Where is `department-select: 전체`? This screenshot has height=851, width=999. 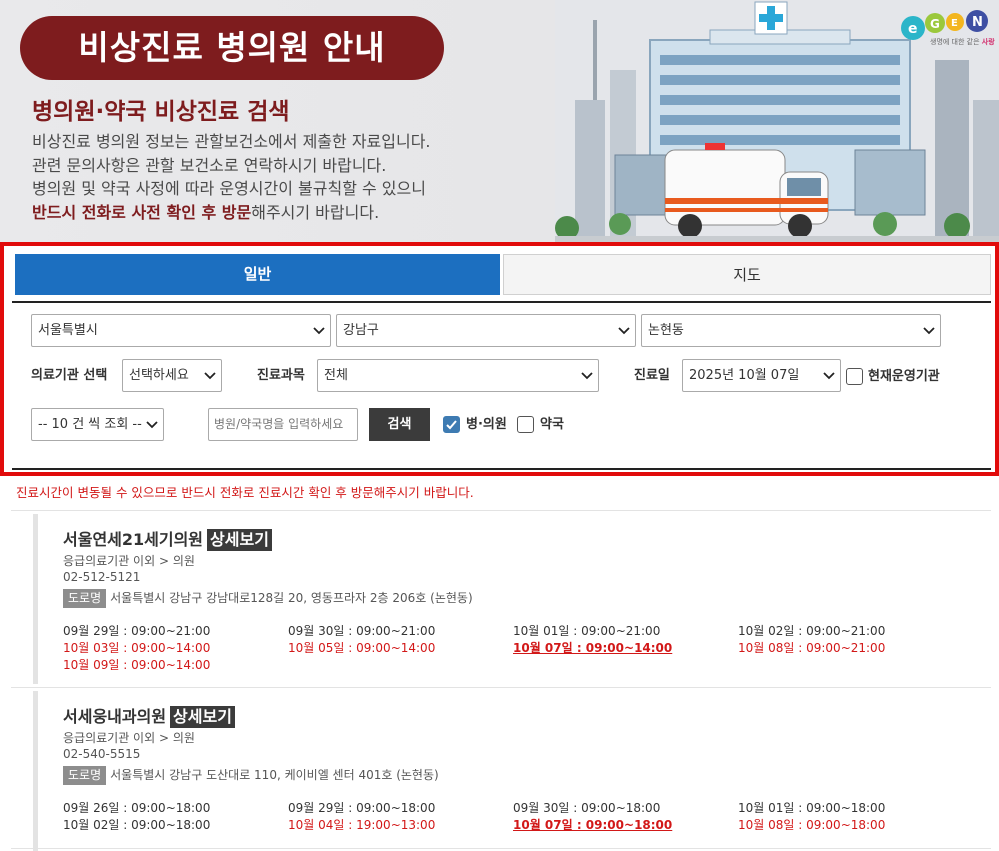 department-select: 전체 is located at coordinates (458, 375).